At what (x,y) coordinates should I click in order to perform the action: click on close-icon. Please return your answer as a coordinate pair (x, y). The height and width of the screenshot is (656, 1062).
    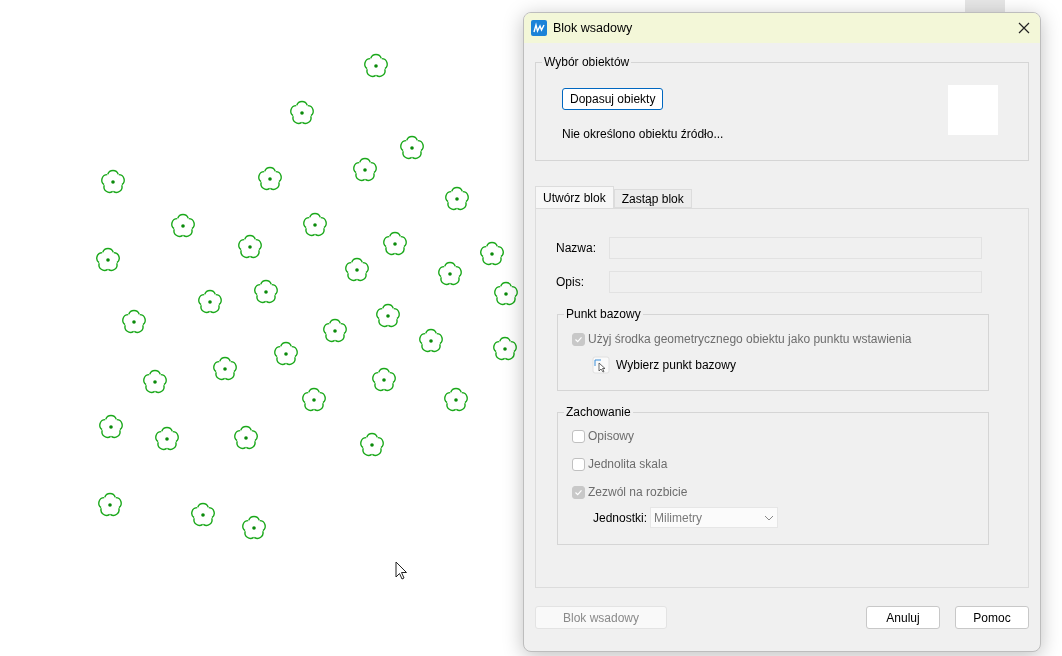
    Looking at the image, I should click on (1024, 28).